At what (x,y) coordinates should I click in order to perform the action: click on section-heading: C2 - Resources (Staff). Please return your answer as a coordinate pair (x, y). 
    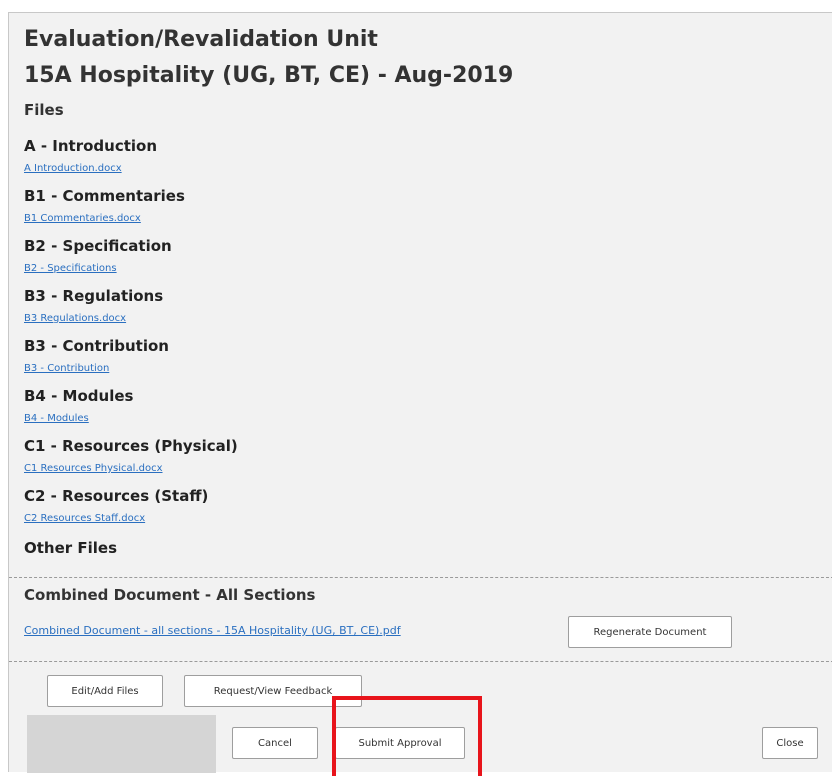
    Looking at the image, I should click on (116, 496).